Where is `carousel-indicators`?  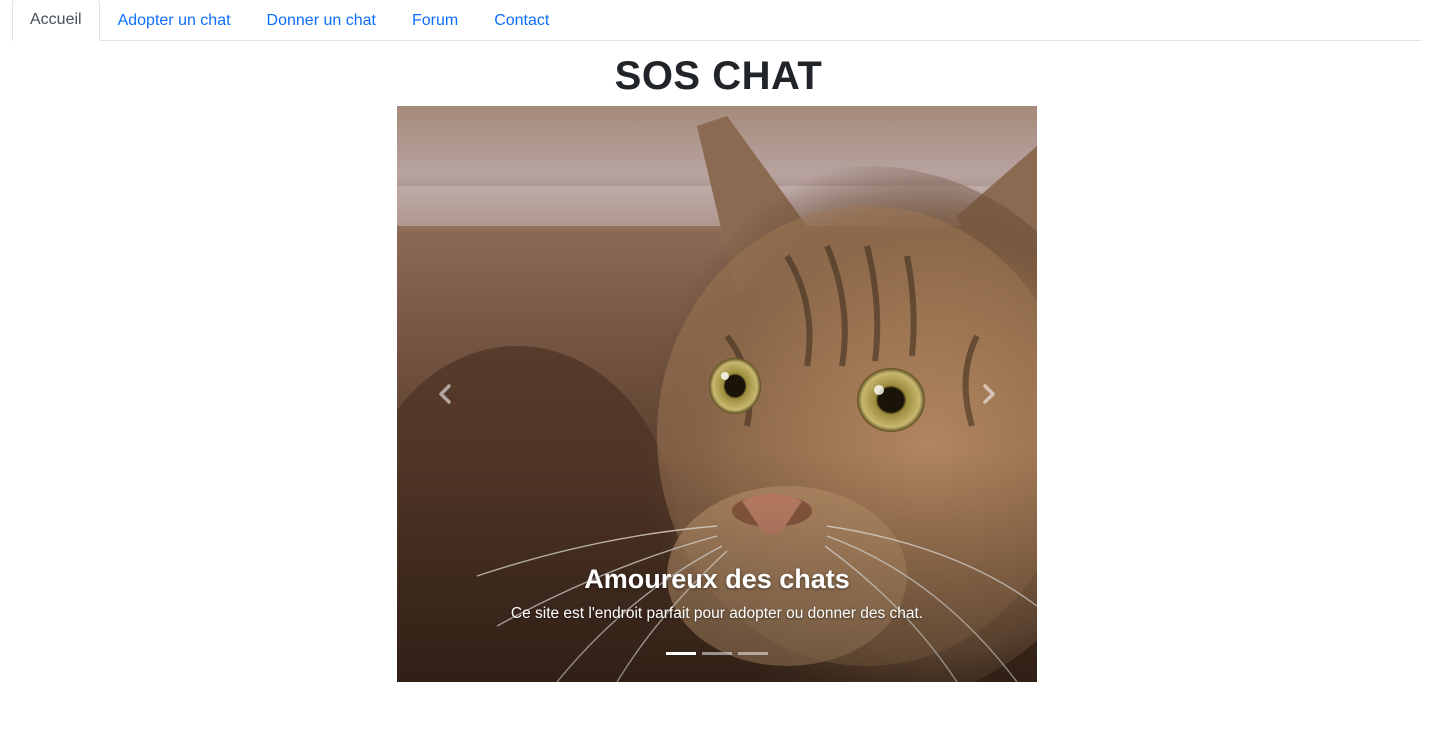
carousel-indicators is located at coordinates (717, 653).